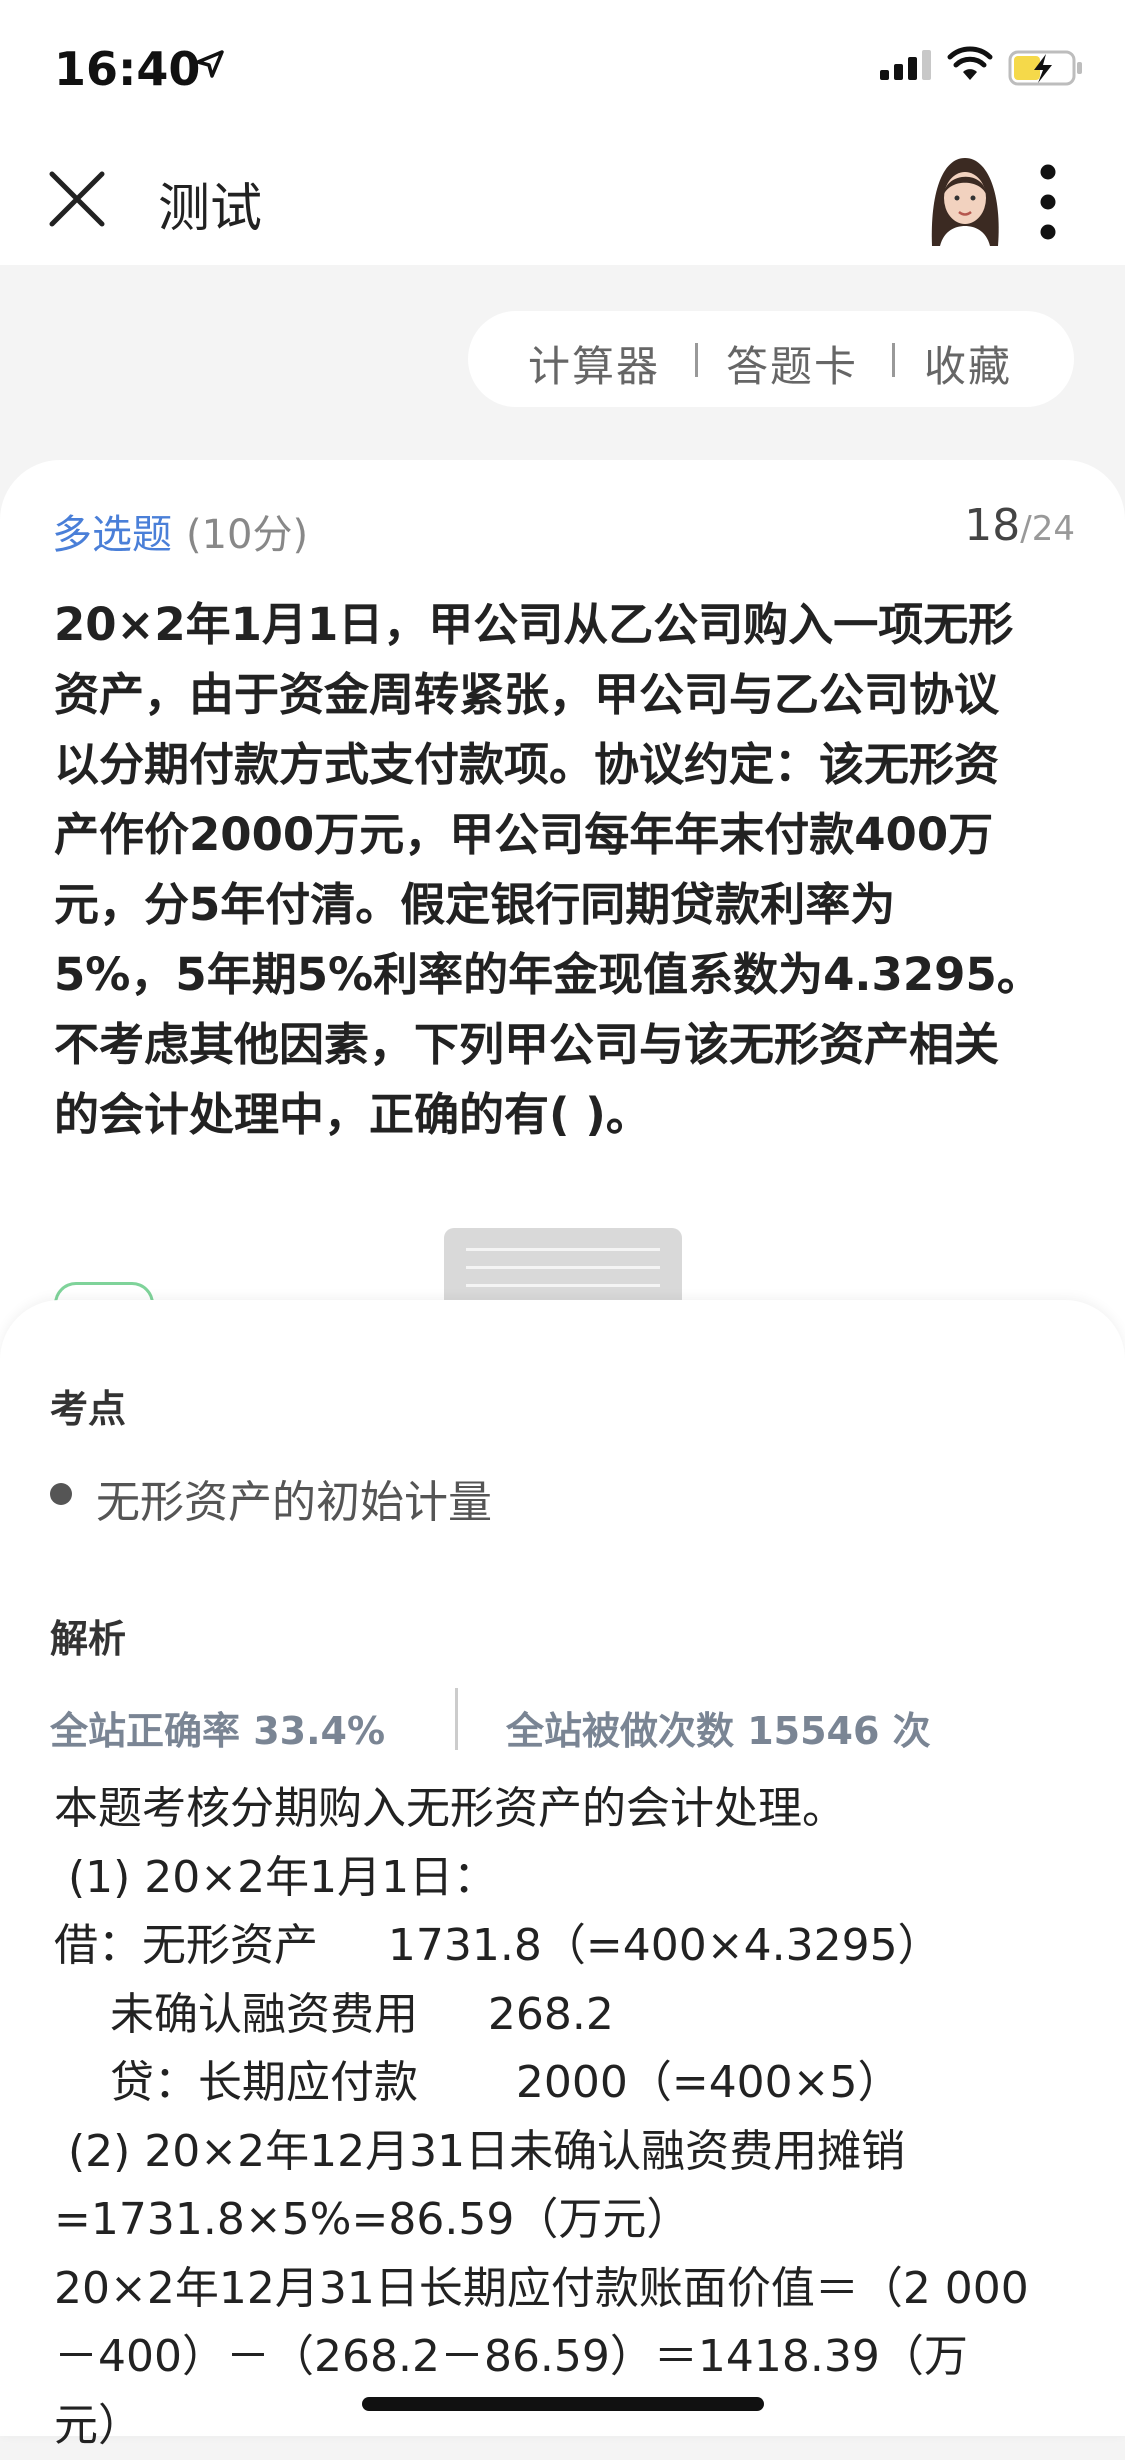 This screenshot has width=1125, height=2460. What do you see at coordinates (906, 65) in the screenshot?
I see `cellular-signal-icon` at bounding box center [906, 65].